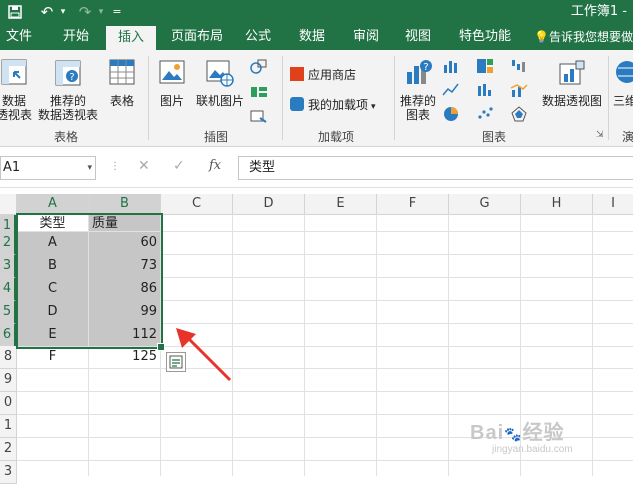 This screenshot has height=484, width=633. Describe the element at coordinates (624, 72) in the screenshot. I see `3d-map-icon` at that location.